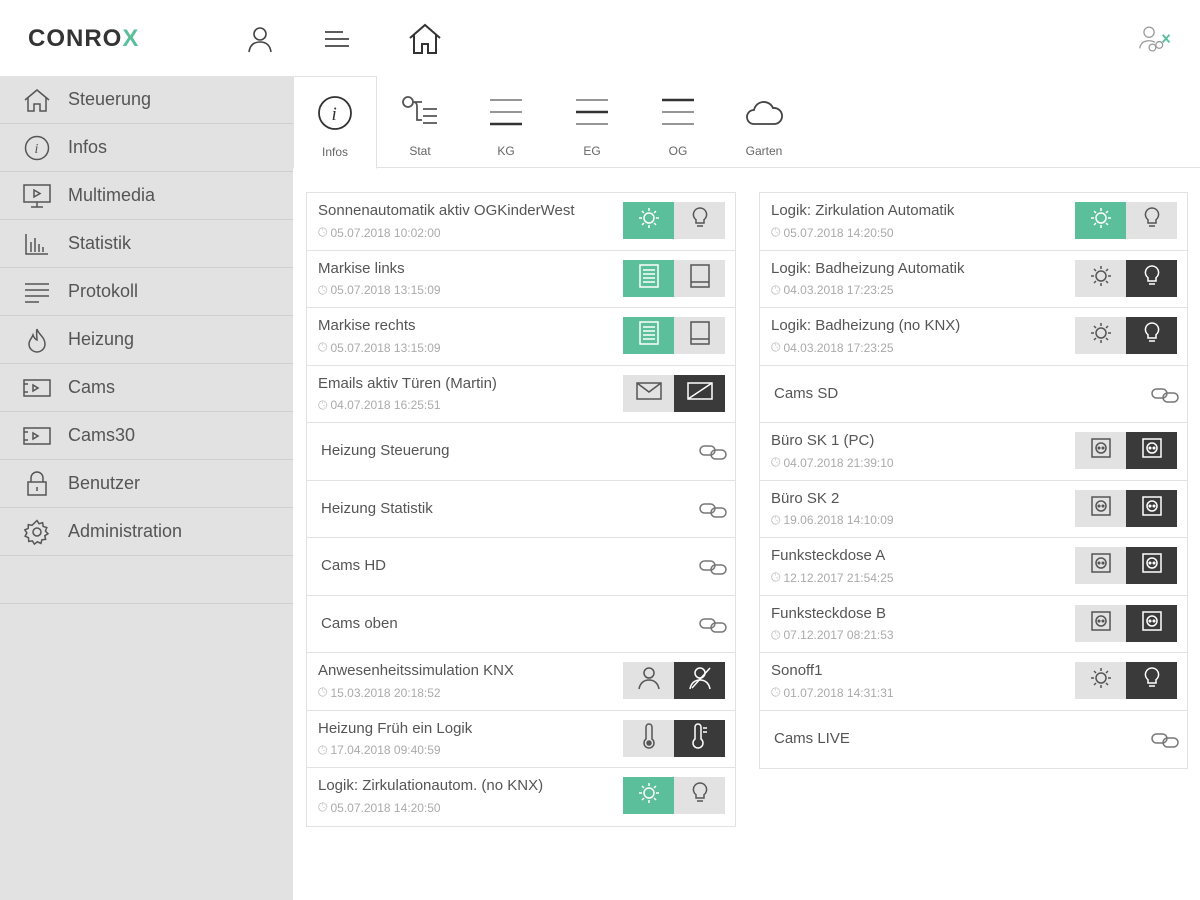  Describe the element at coordinates (764, 122) in the screenshot. I see `tab-garten: Garten` at that location.